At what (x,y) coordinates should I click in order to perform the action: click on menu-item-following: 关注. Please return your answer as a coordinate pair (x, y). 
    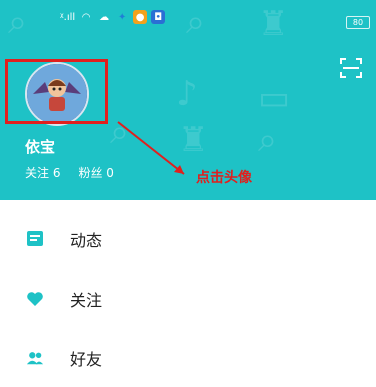
    Looking at the image, I should click on (188, 299).